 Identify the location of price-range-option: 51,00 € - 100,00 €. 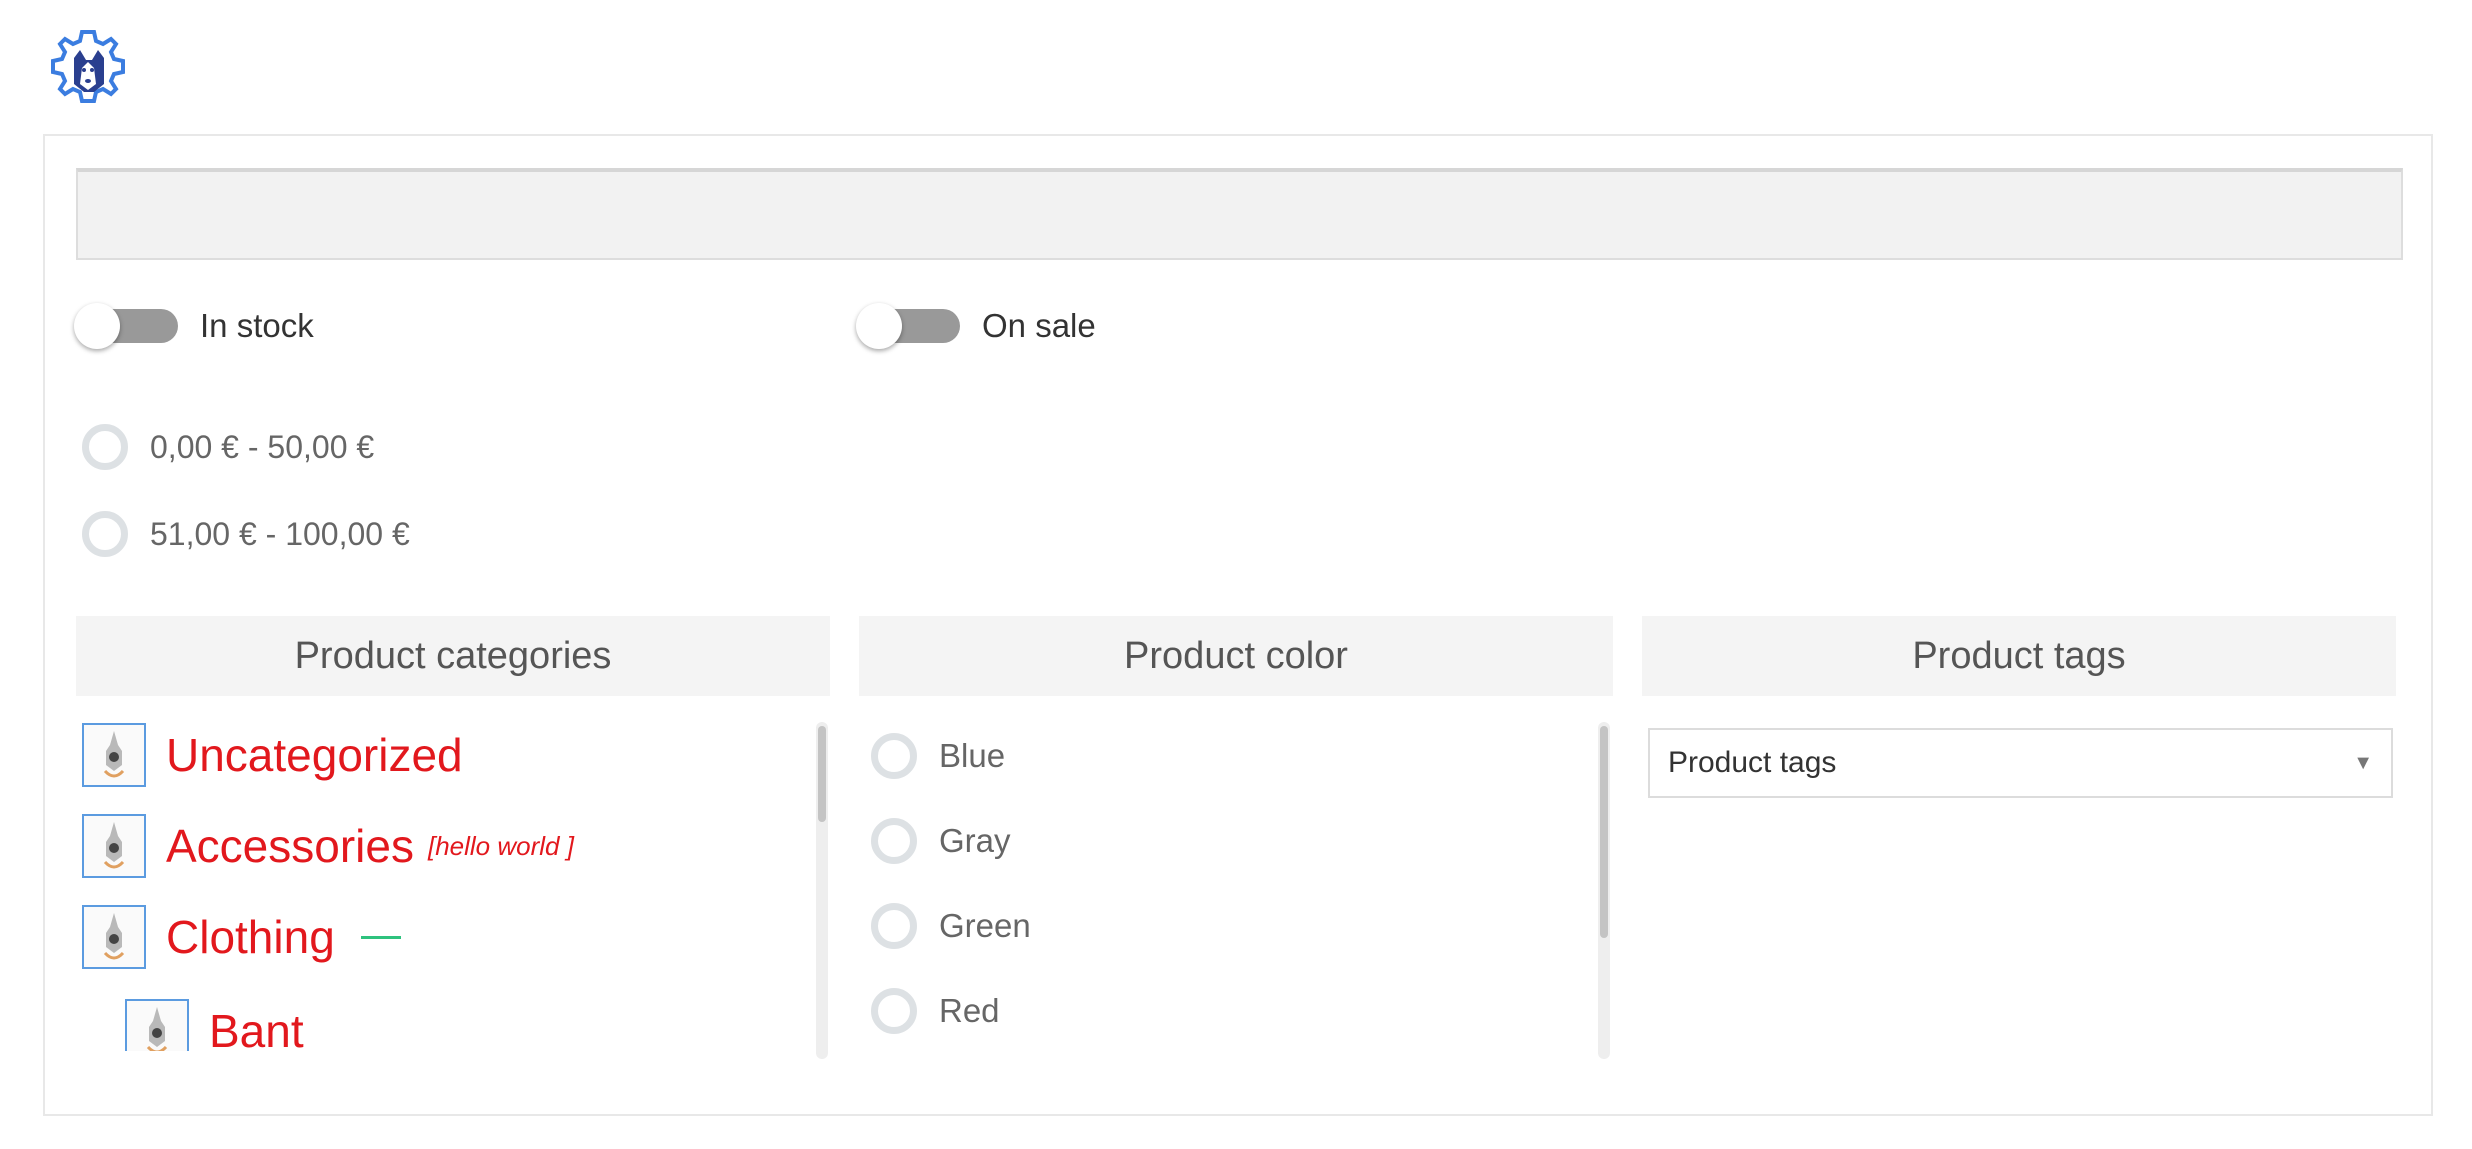
(246, 534).